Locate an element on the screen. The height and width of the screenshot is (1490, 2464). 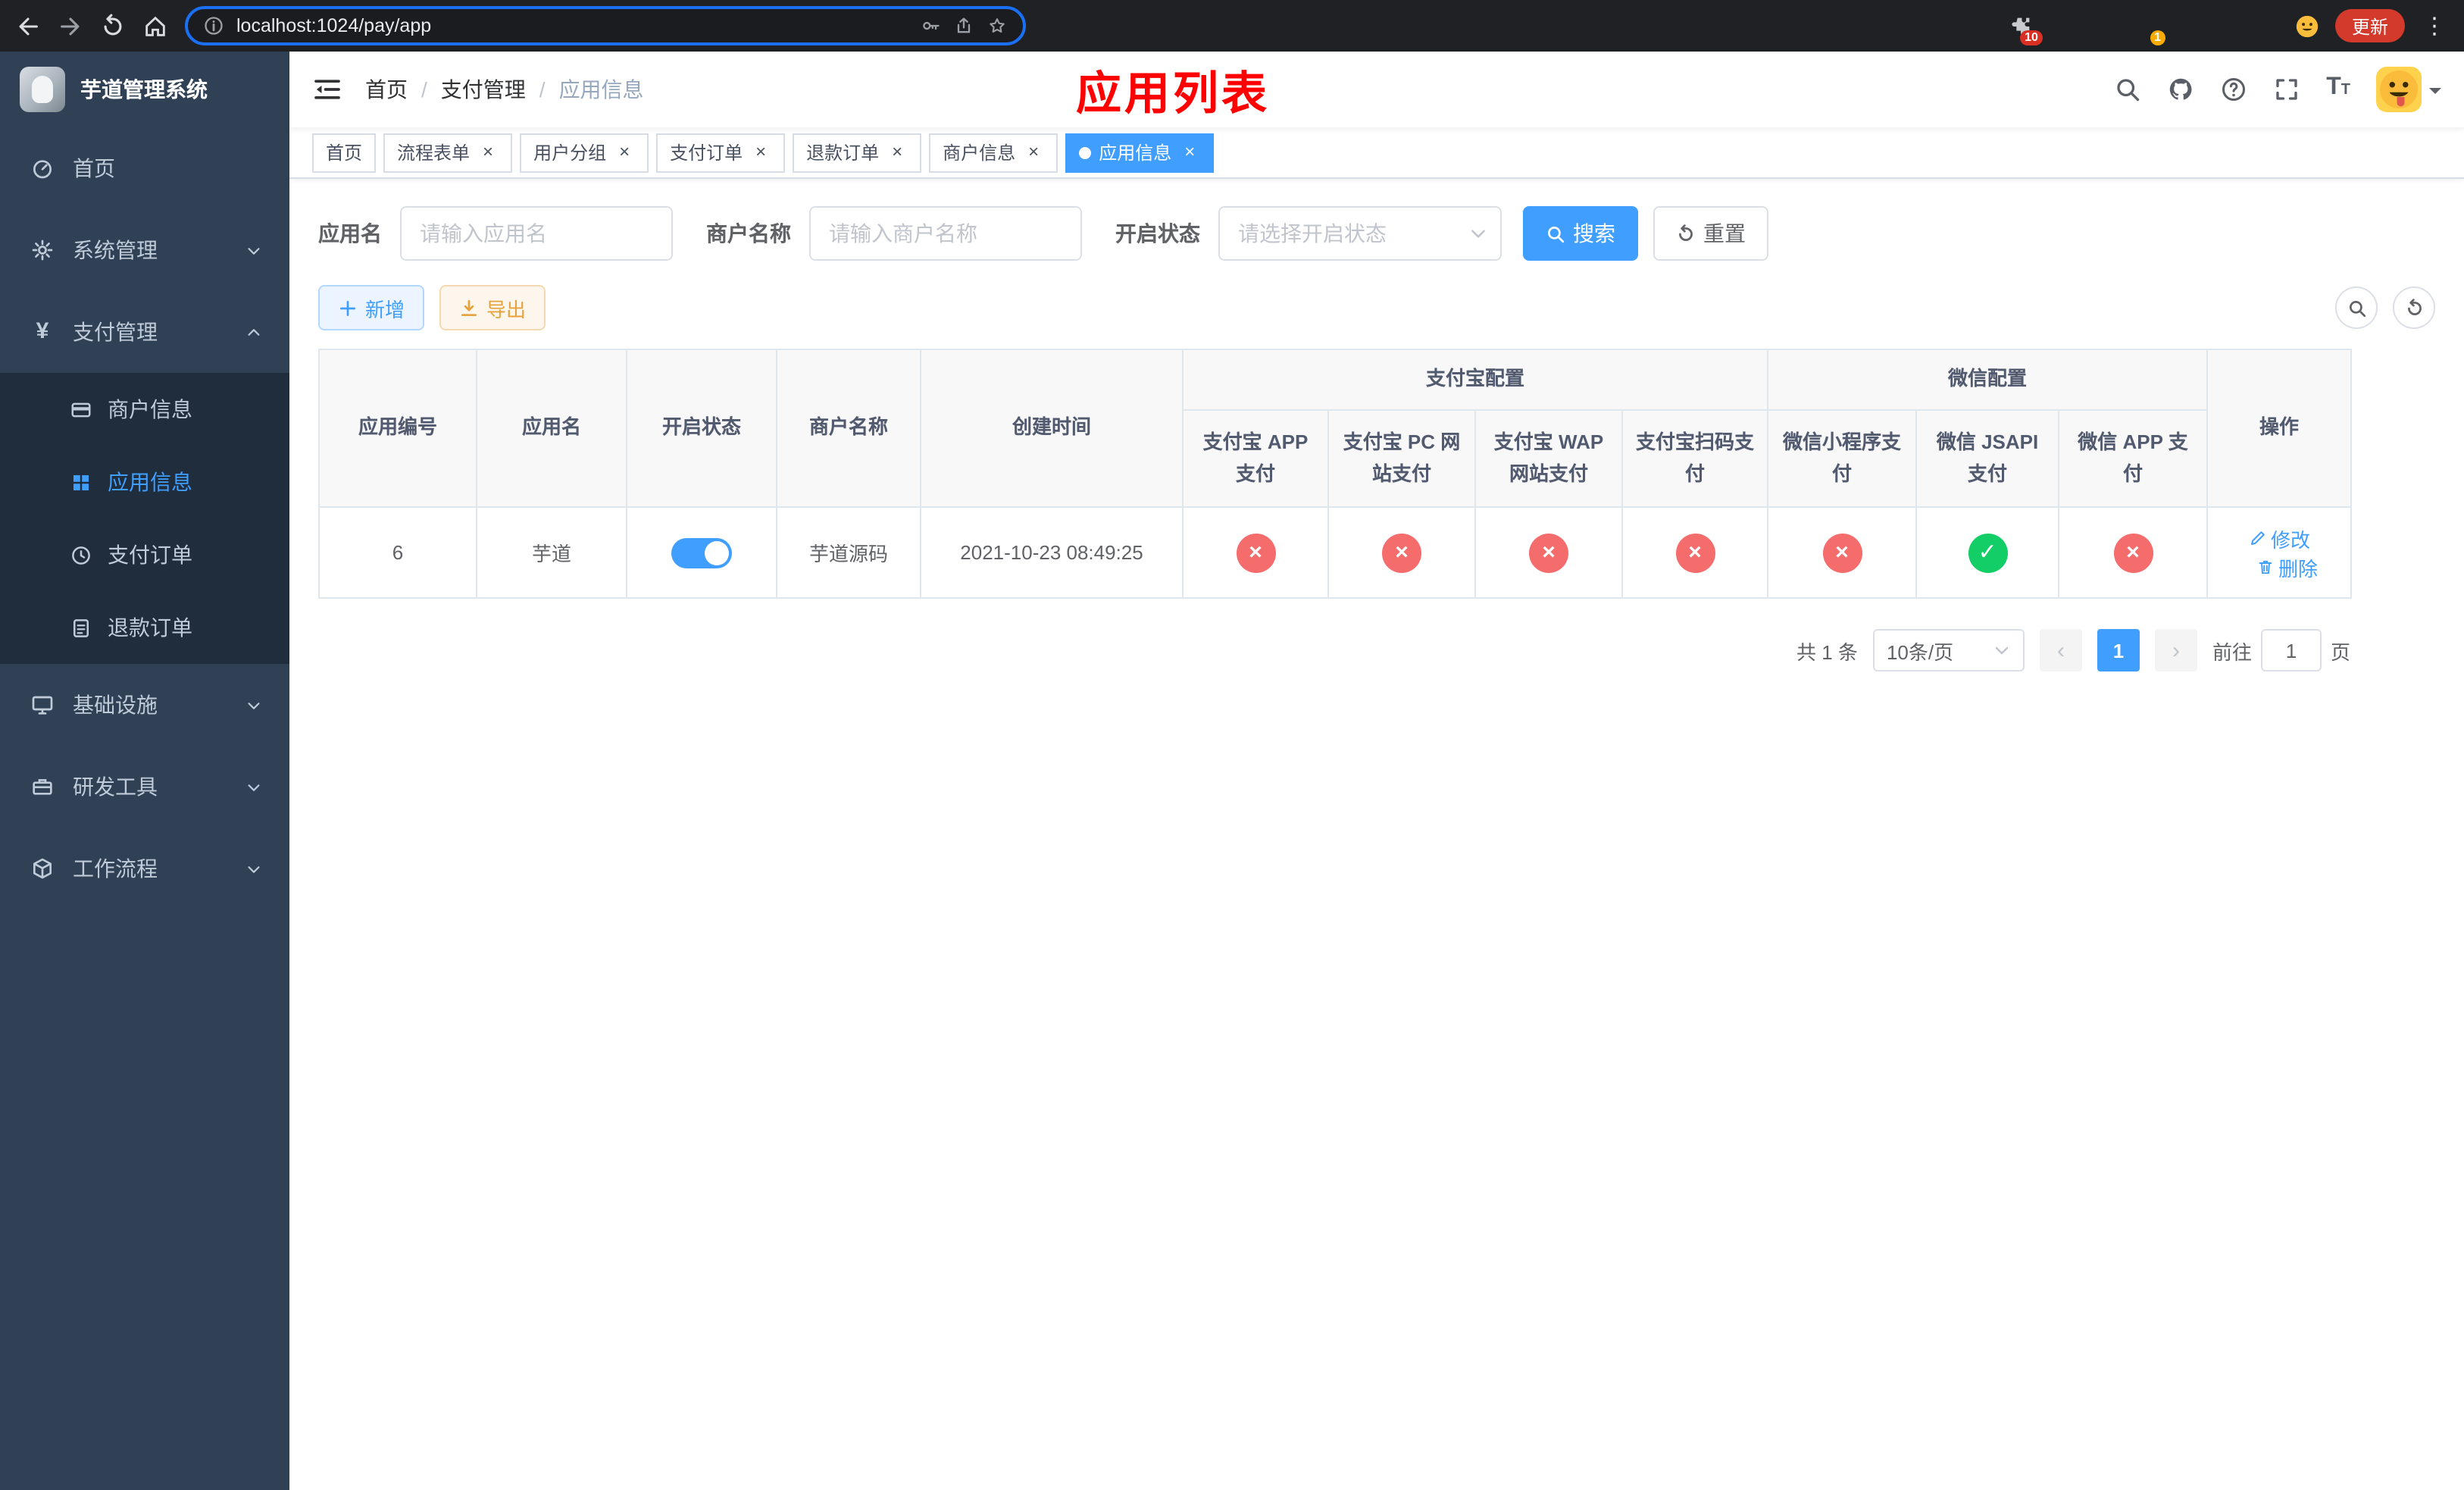
user-avatar is located at coordinates (2408, 89).